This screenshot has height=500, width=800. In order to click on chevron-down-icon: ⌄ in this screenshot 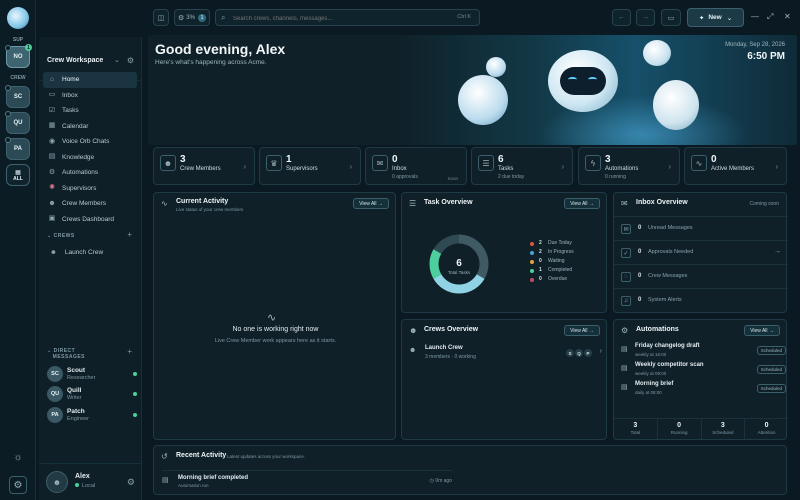, I will do `click(117, 60)`.